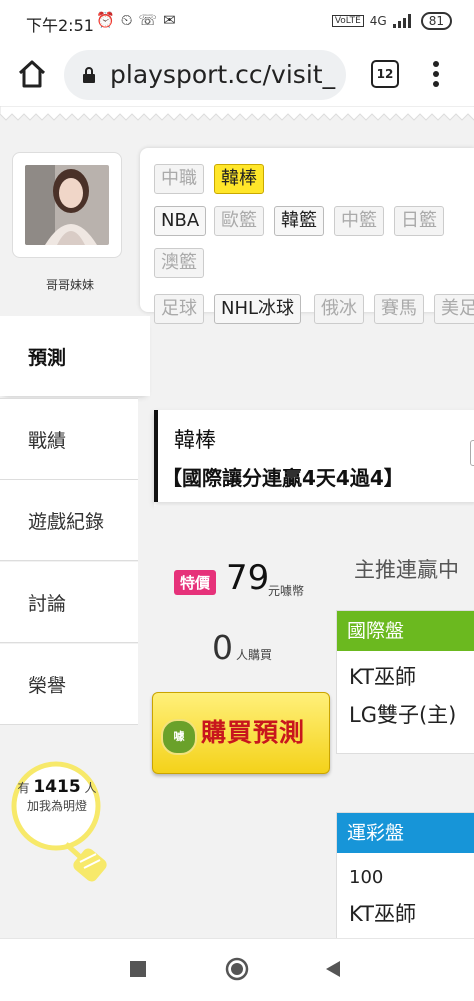  What do you see at coordinates (286, 591) in the screenshot?
I see `price-unit: 元噱幣` at bounding box center [286, 591].